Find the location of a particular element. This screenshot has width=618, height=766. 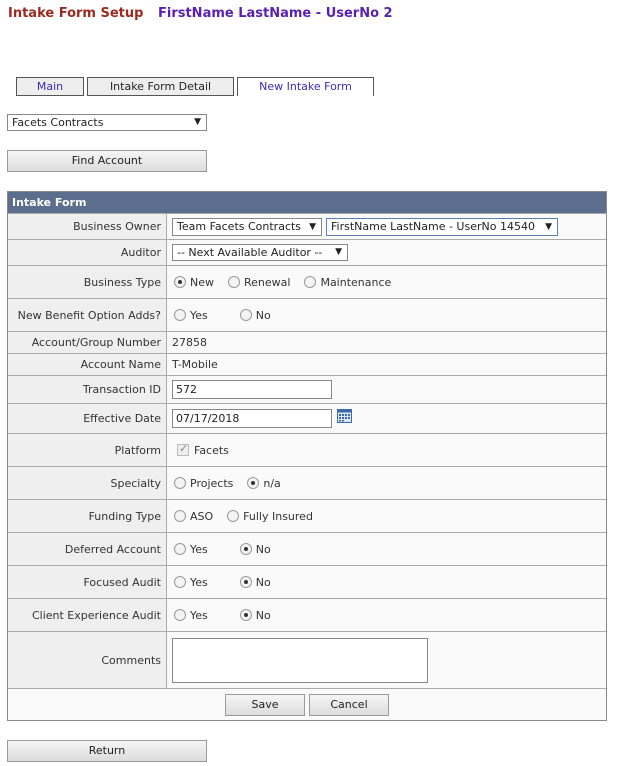

client-experience-audit-row: Client Experience Audit Yes No is located at coordinates (307, 614).